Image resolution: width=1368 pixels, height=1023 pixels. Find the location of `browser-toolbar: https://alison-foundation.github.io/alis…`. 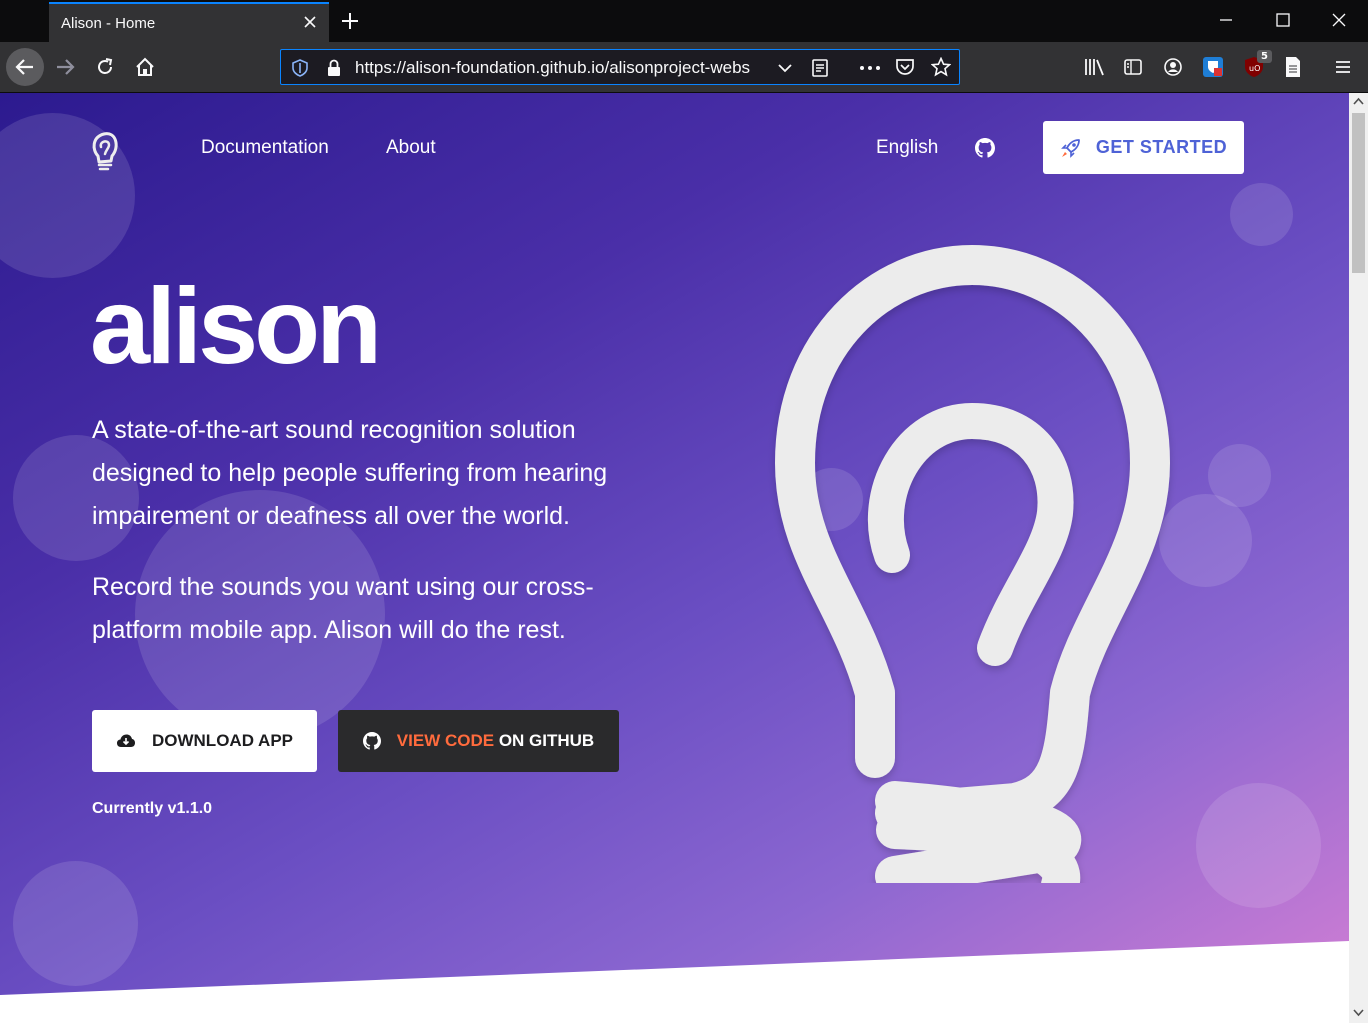

browser-toolbar: https://alison-foundation.github.io/alis… is located at coordinates (684, 67).